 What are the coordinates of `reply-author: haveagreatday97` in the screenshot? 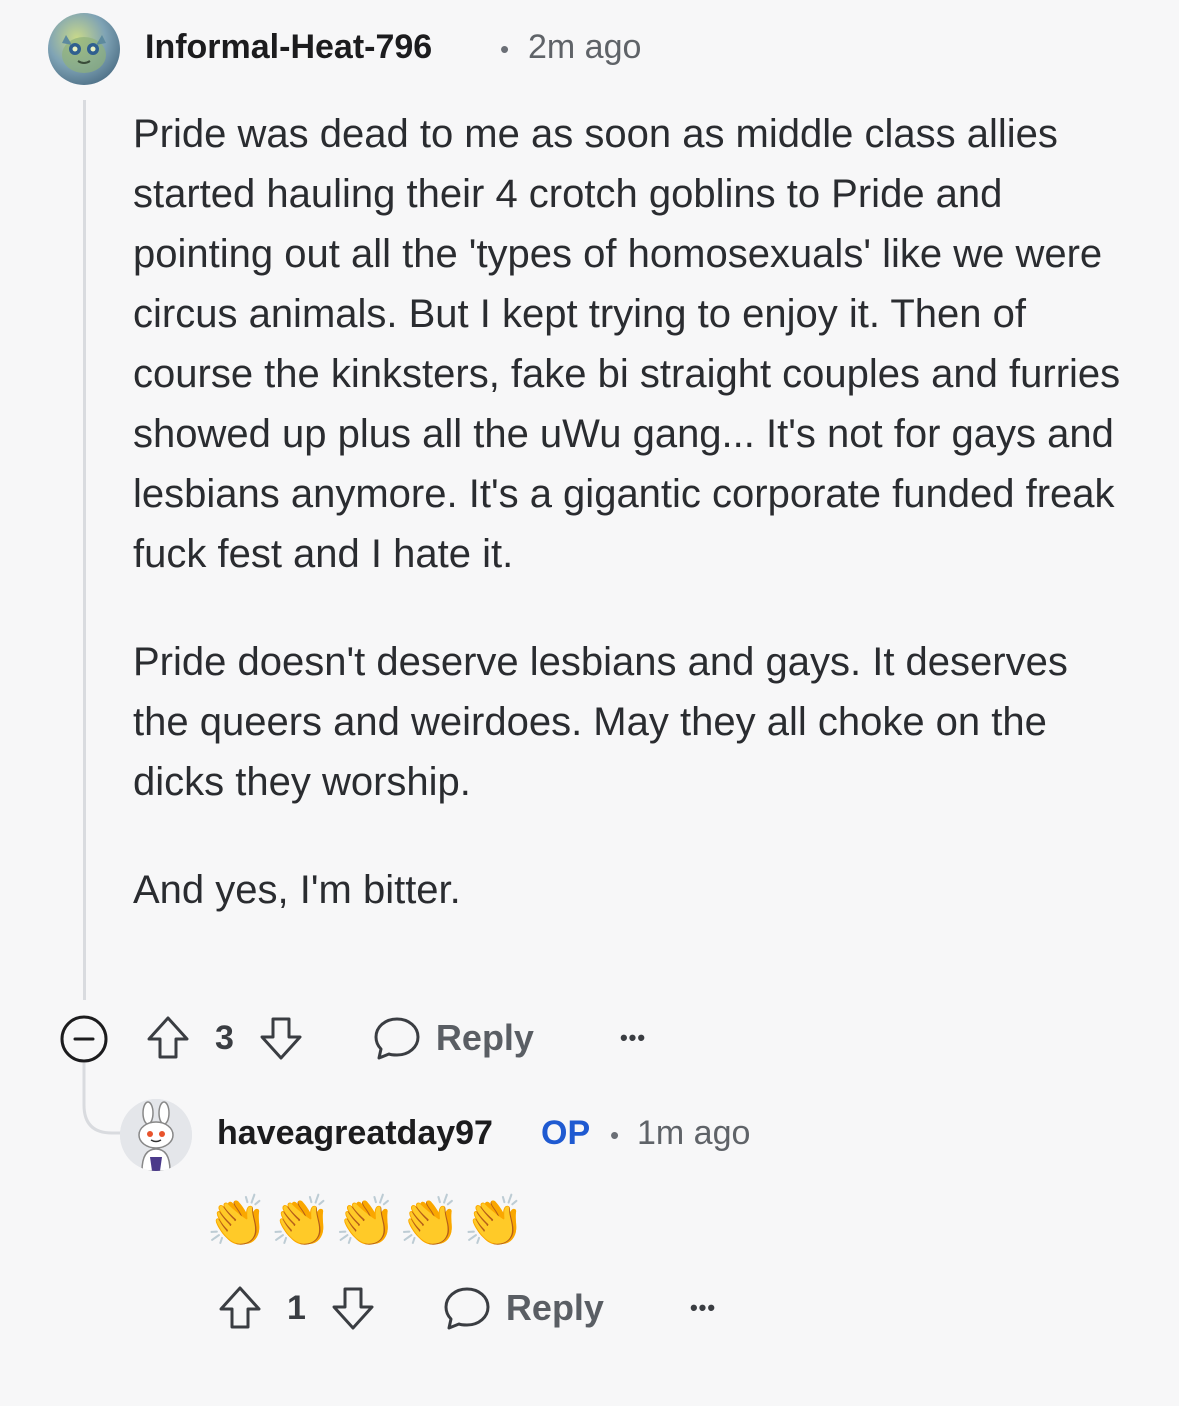 It's located at (355, 1133).